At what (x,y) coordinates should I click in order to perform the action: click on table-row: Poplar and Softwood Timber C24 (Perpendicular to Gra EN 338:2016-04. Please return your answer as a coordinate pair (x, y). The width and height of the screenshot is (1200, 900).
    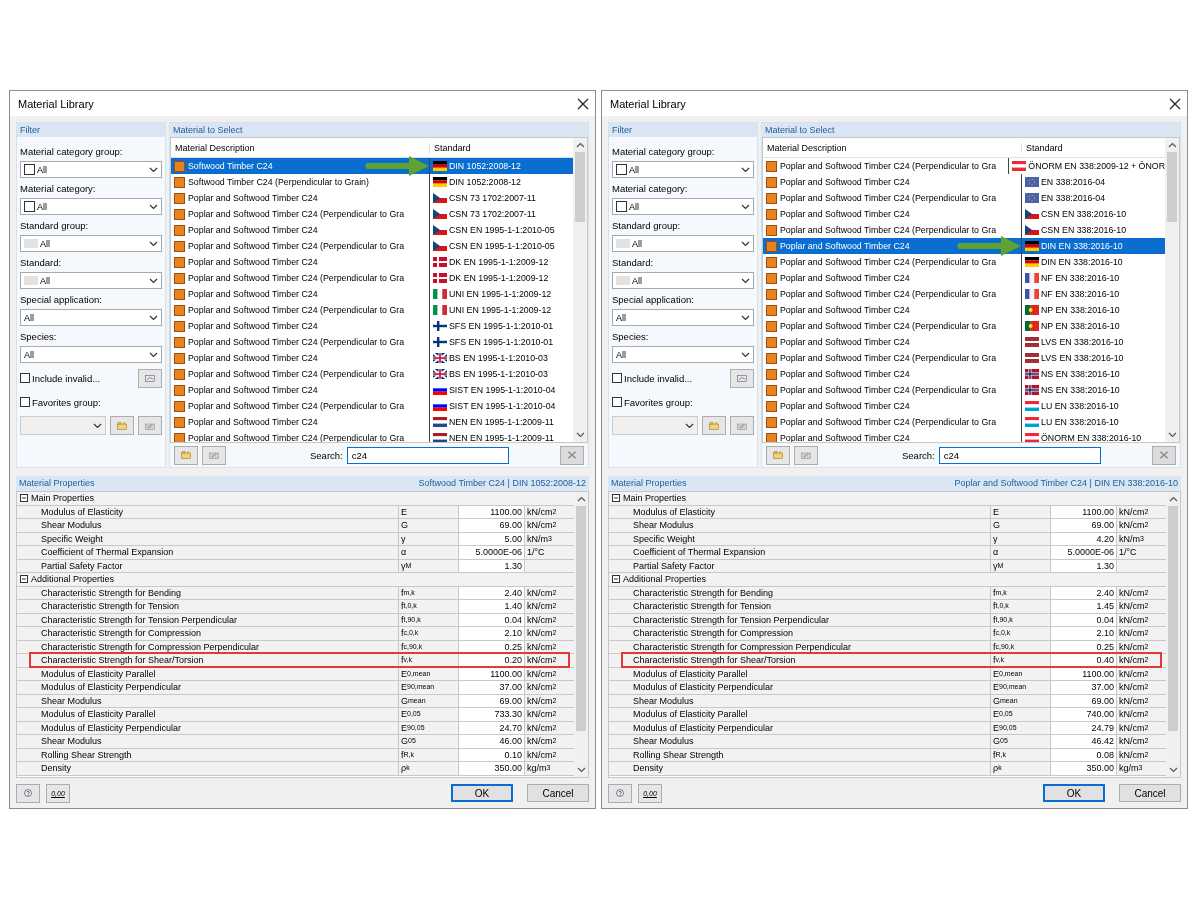
    Looking at the image, I should click on (964, 198).